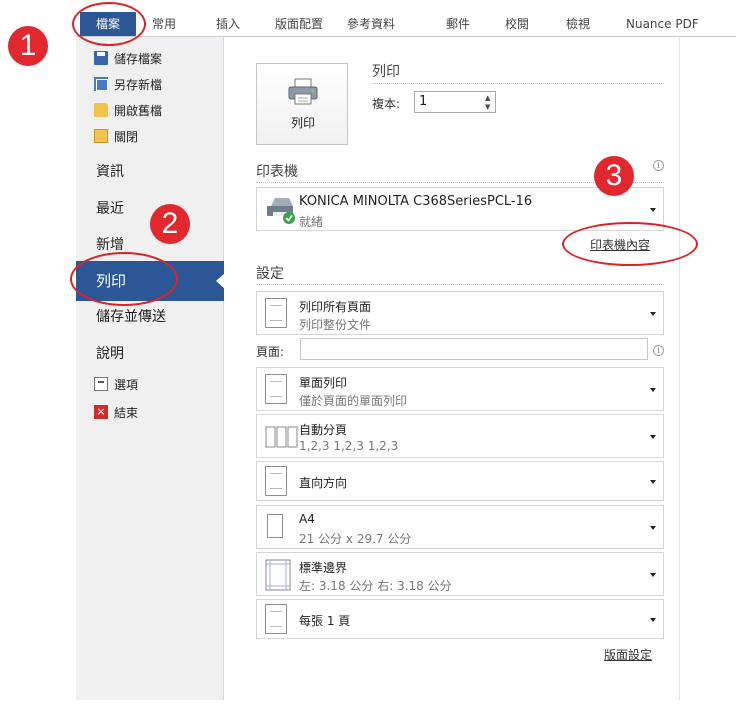  Describe the element at coordinates (628, 654) in the screenshot. I see `page-setup-link: 版面設定` at that location.